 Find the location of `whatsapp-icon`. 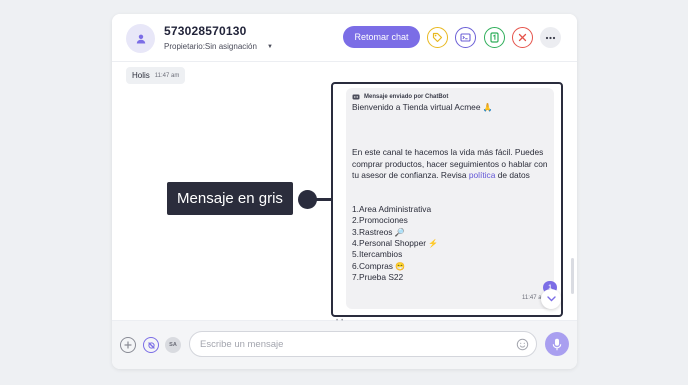

whatsapp-icon is located at coordinates (494, 37).